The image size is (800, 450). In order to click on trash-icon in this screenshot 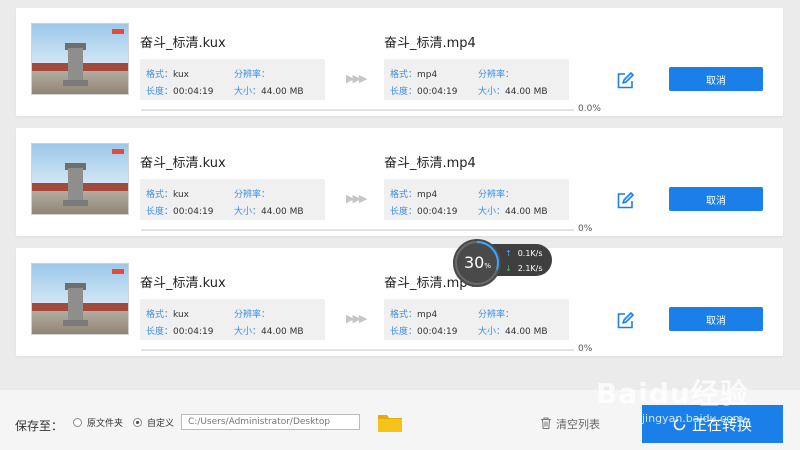, I will do `click(546, 423)`.